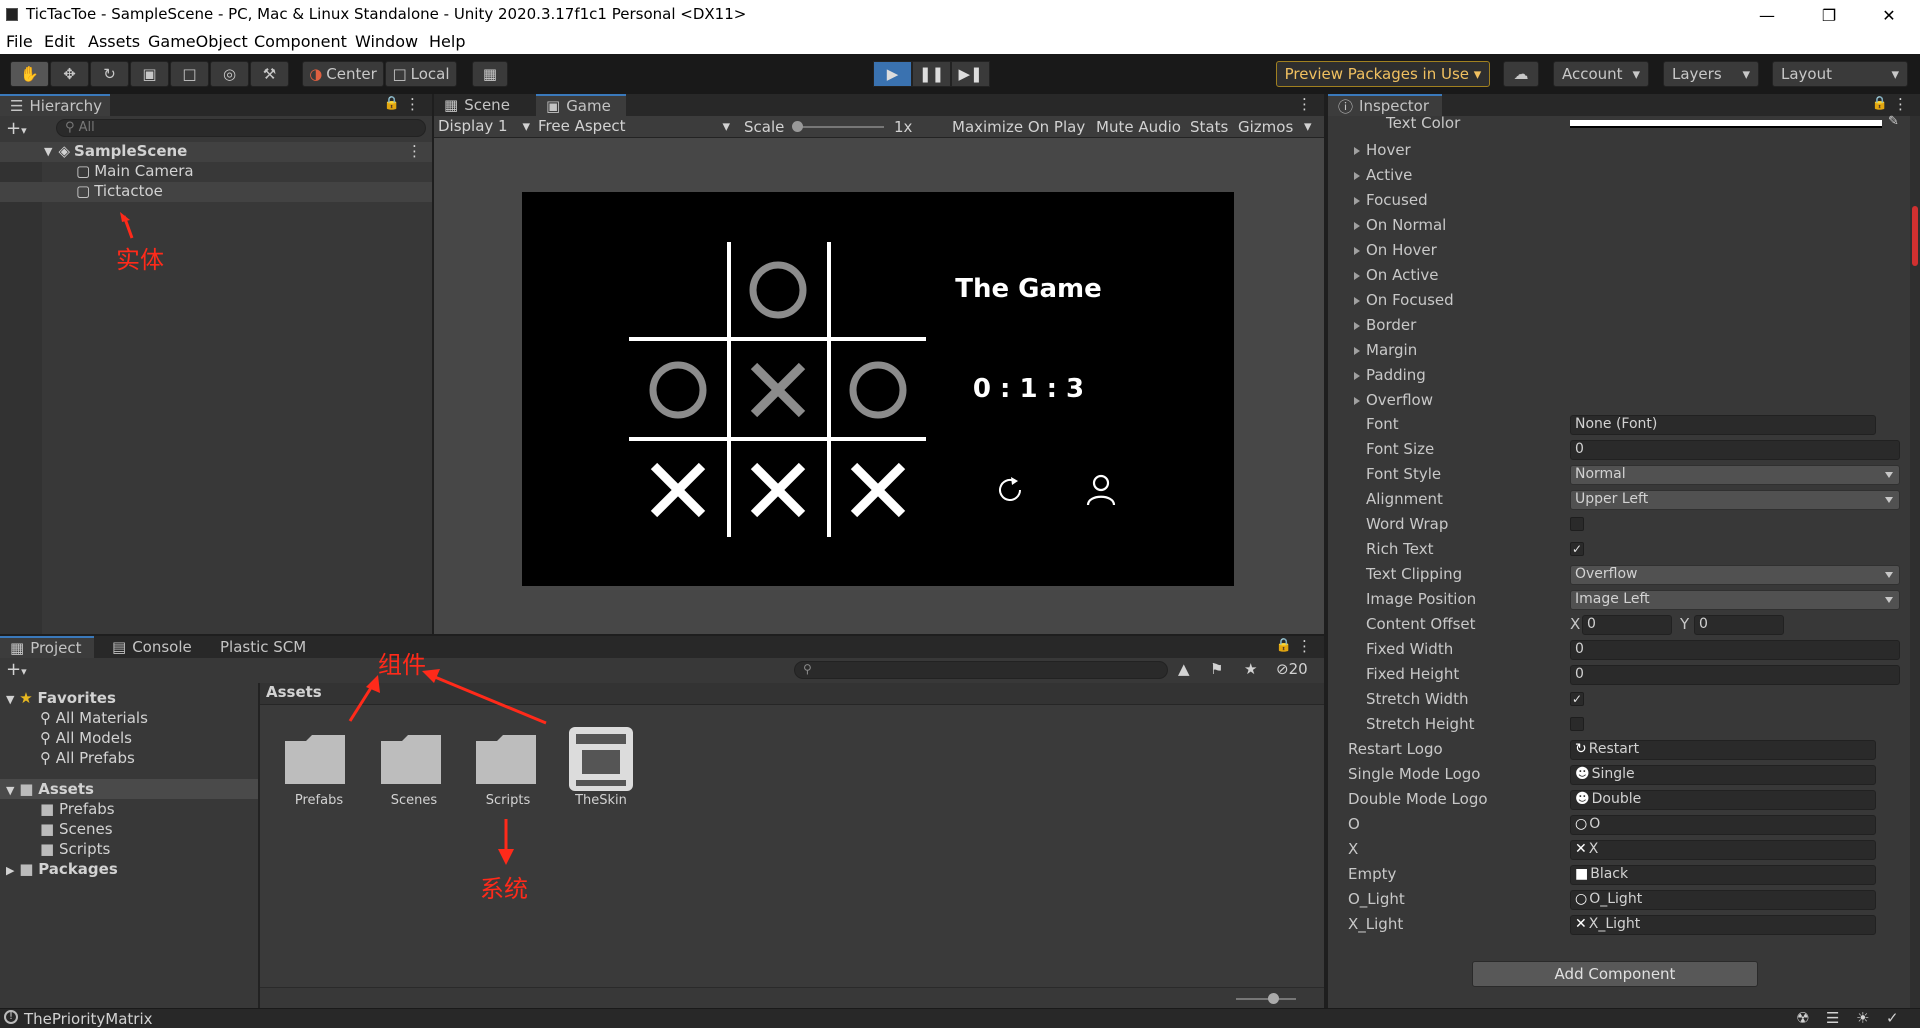 The height and width of the screenshot is (1028, 1920). What do you see at coordinates (970, 74) in the screenshot?
I see `step-button: ▶❚` at bounding box center [970, 74].